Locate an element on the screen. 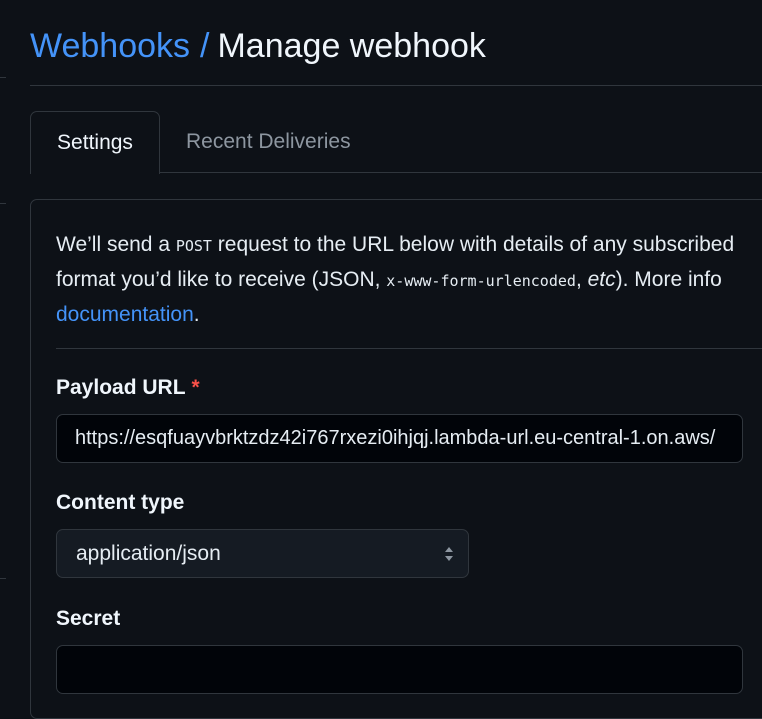  tab-settings-label: Settings is located at coordinates (95, 142).